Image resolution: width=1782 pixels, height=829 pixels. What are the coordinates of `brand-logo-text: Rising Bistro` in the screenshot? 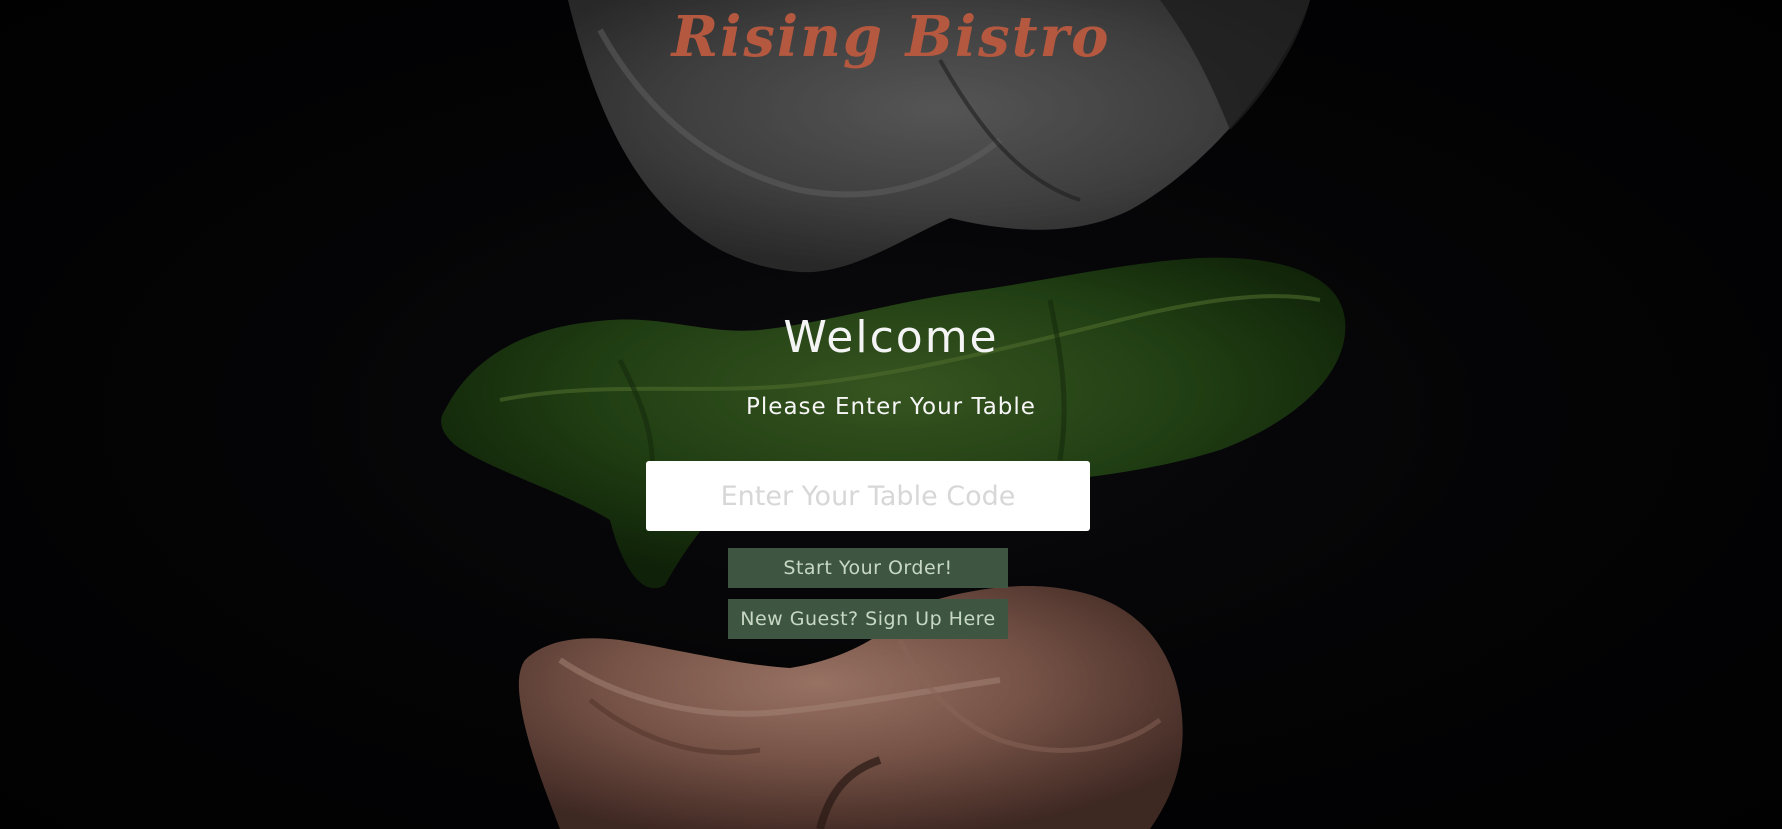 It's located at (891, 37).